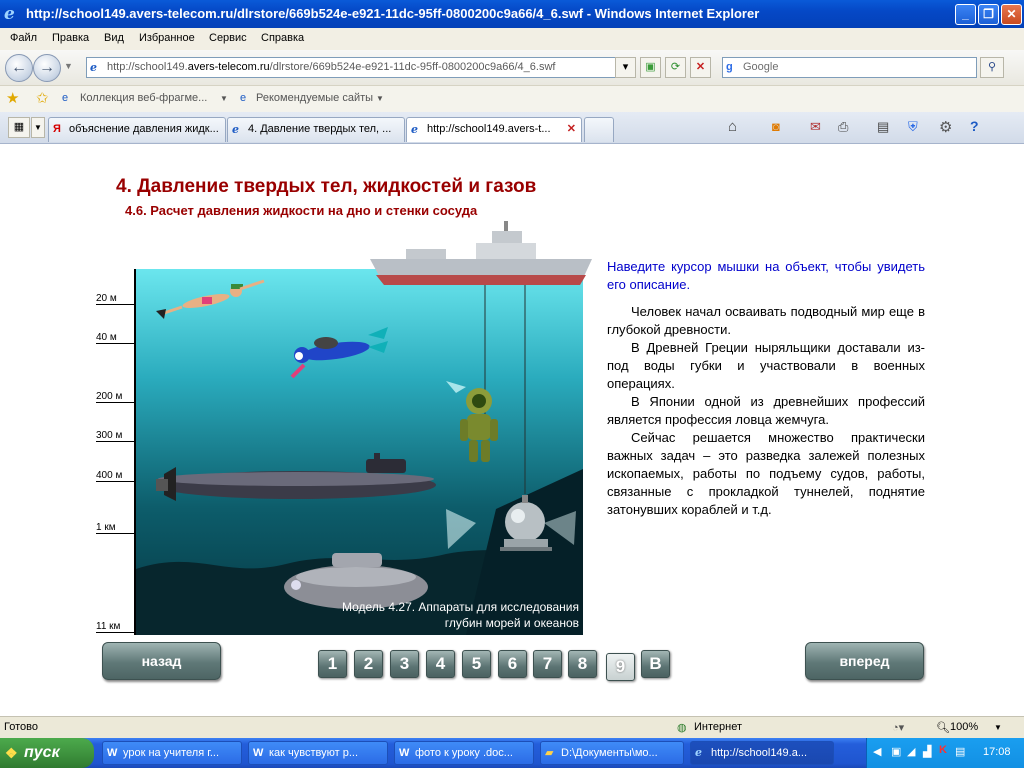  I want to click on start-button: ❖ пуск, so click(47, 753).